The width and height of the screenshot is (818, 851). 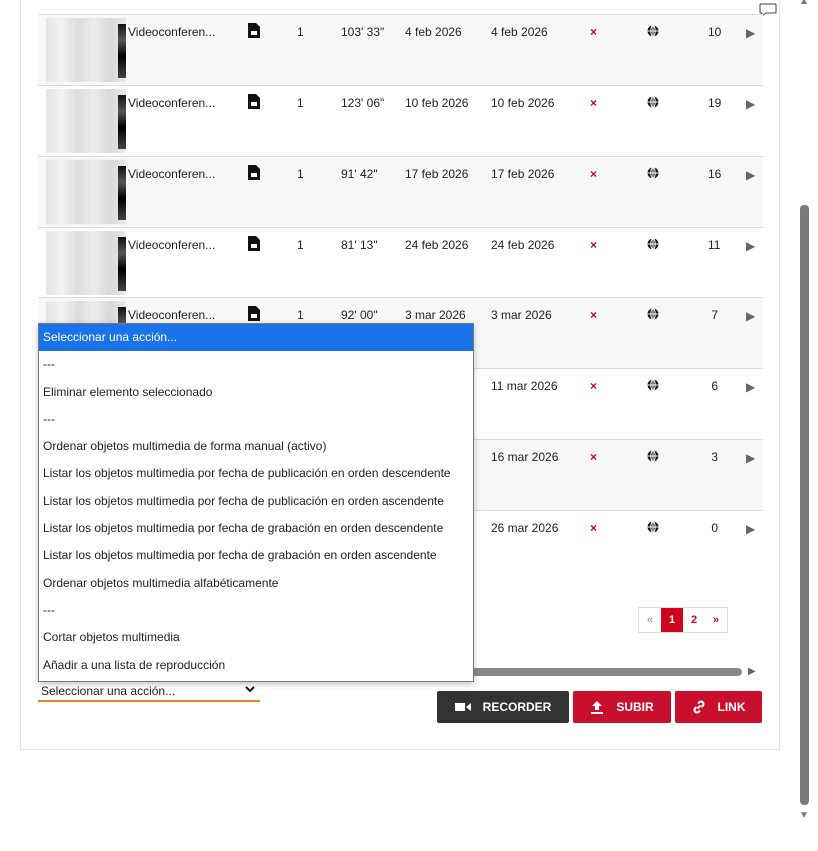 I want to click on dropdown-option: Eliminar elemento seleccionado, so click(x=256, y=392).